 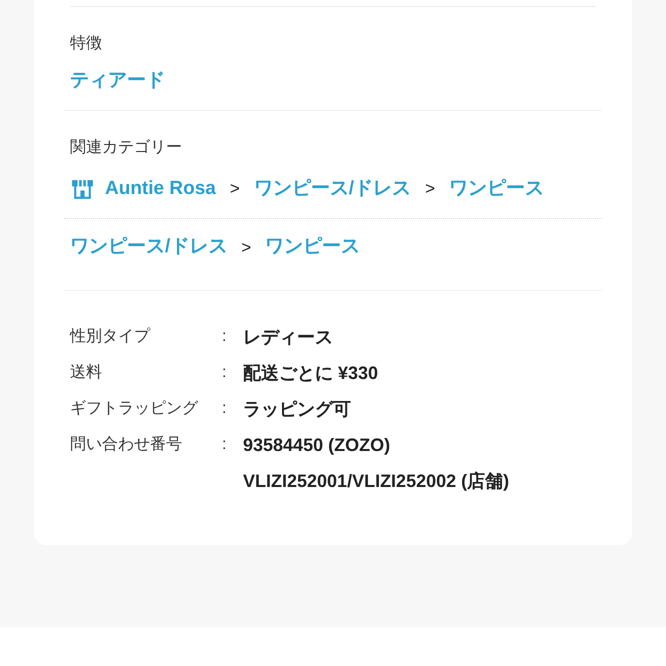 I want to click on spec-value: 配送ごとに ¥330, so click(x=310, y=373).